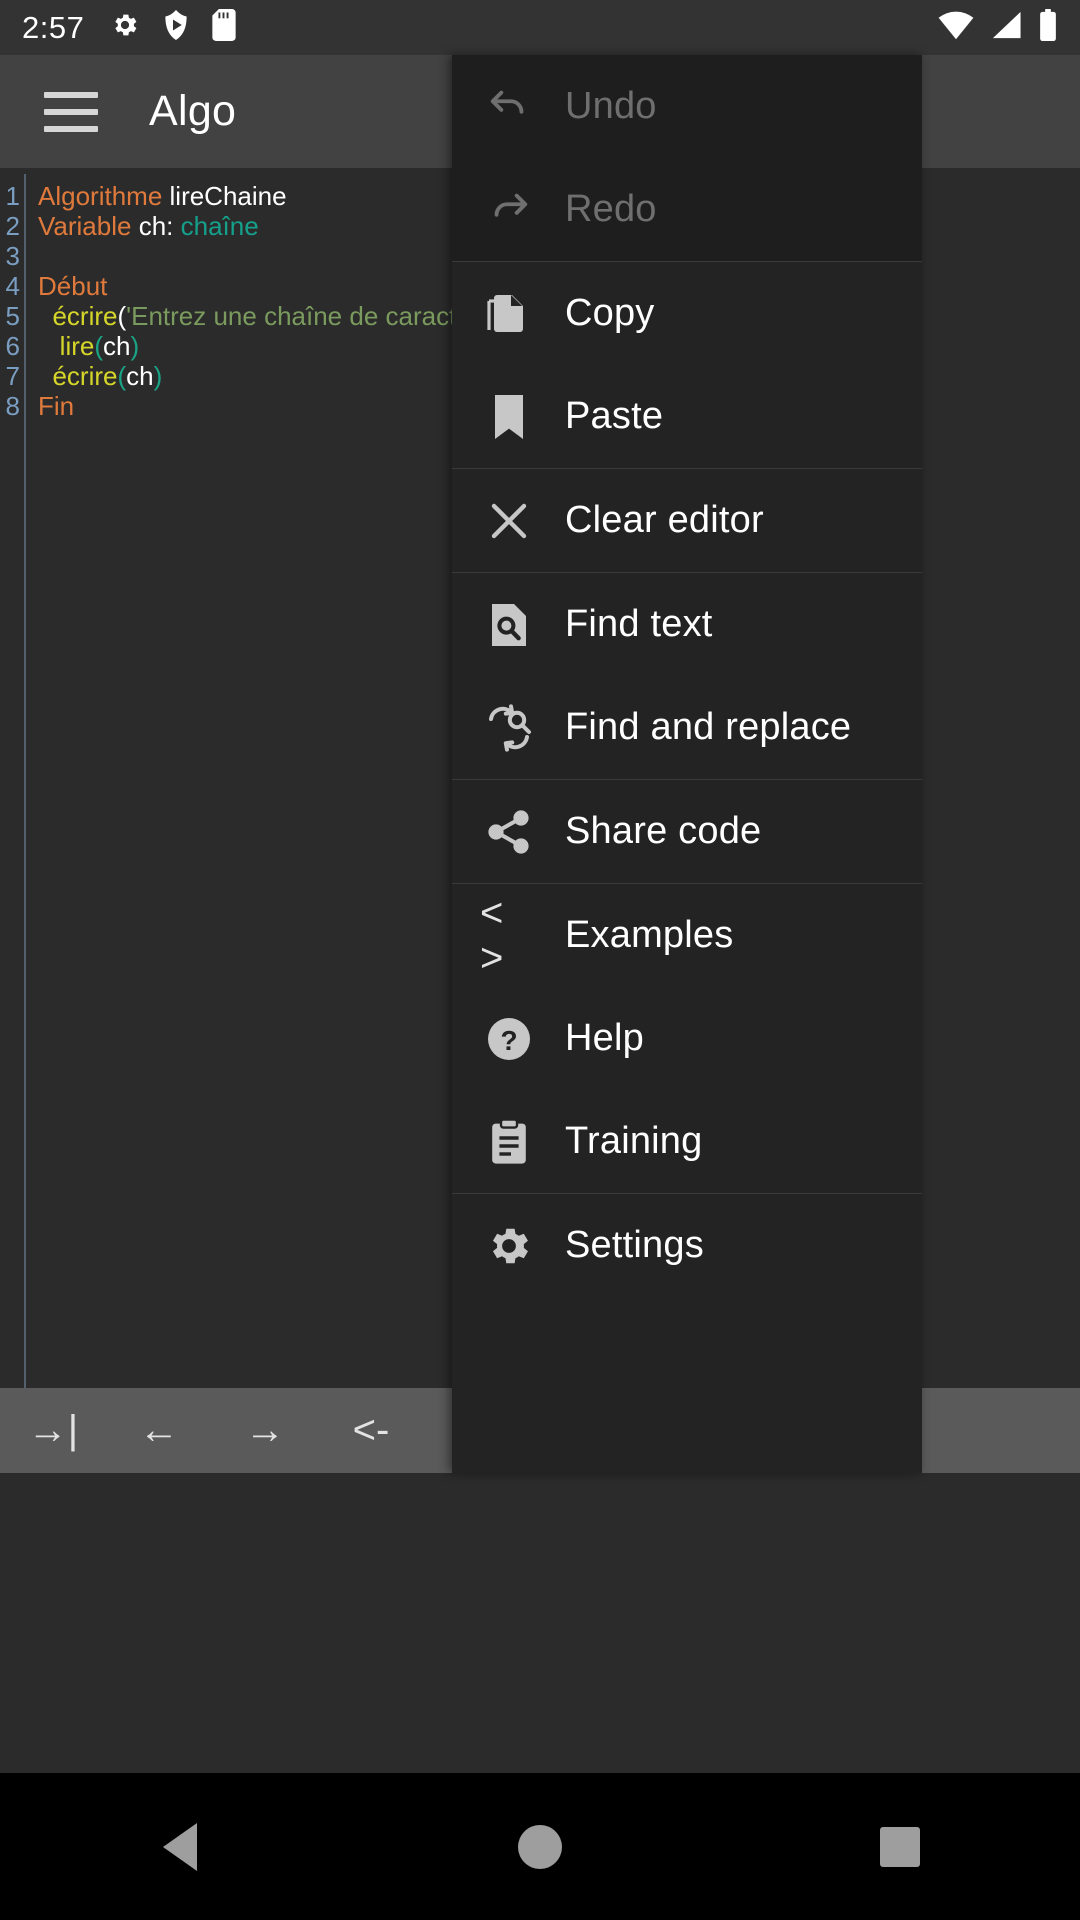  Describe the element at coordinates (509, 832) in the screenshot. I see `share-icon` at that location.